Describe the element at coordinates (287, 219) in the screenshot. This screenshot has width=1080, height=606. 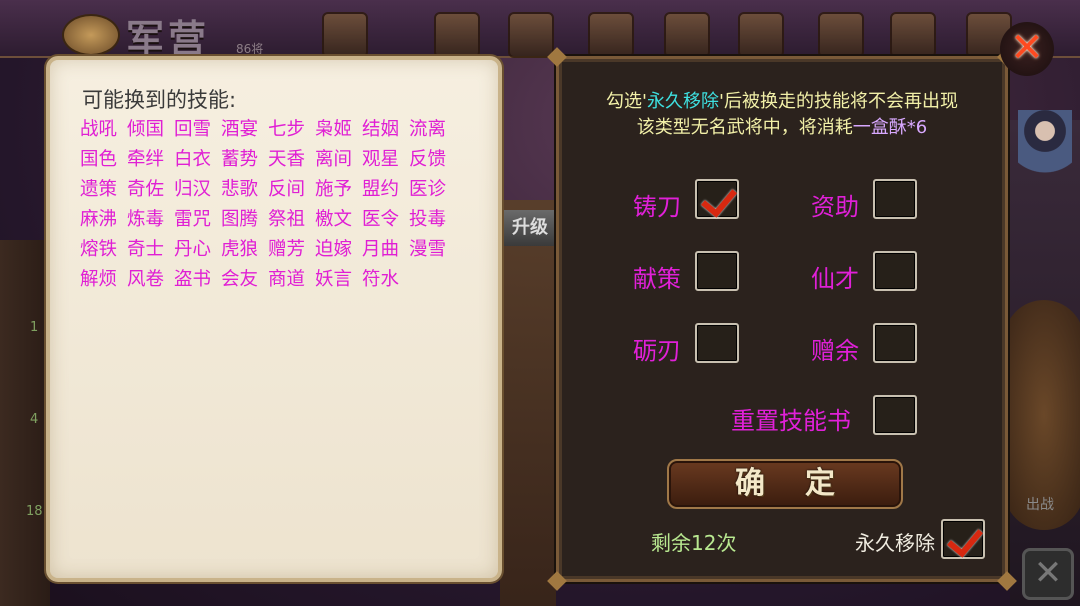
I see `skill-item: 祭祖` at that location.